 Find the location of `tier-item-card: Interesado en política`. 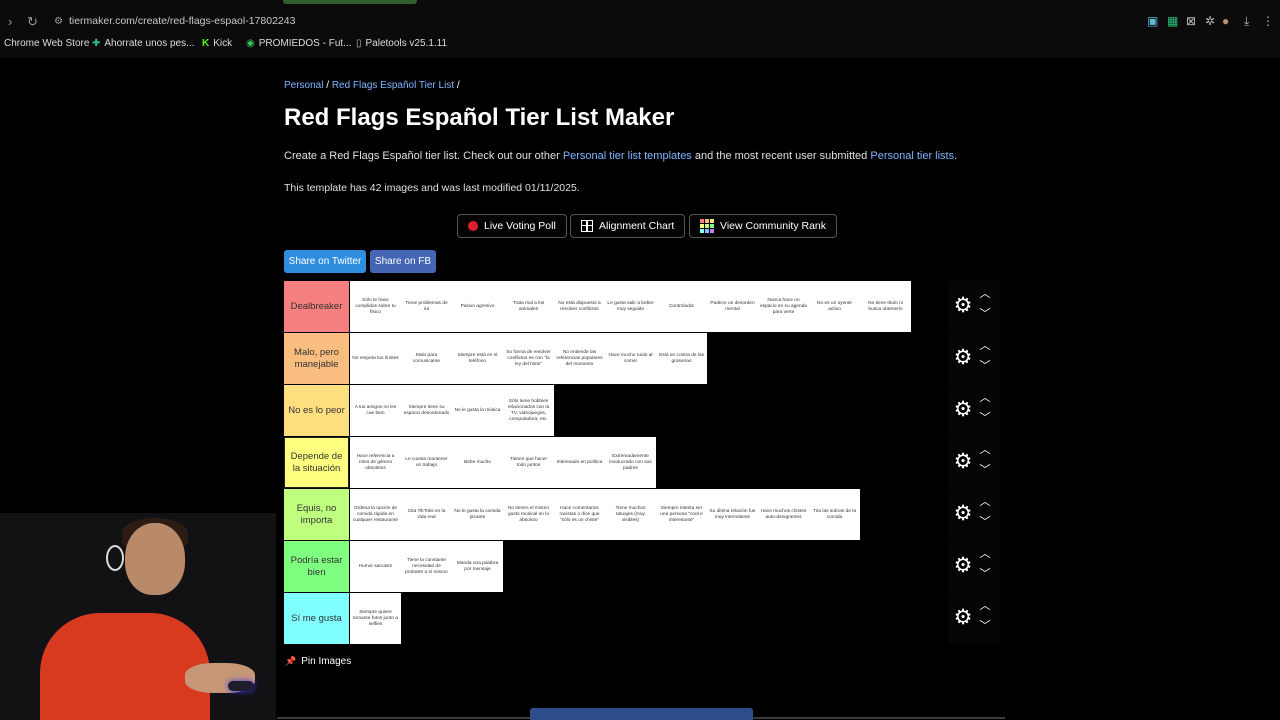

tier-item-card: Interesado en política is located at coordinates (579, 462).